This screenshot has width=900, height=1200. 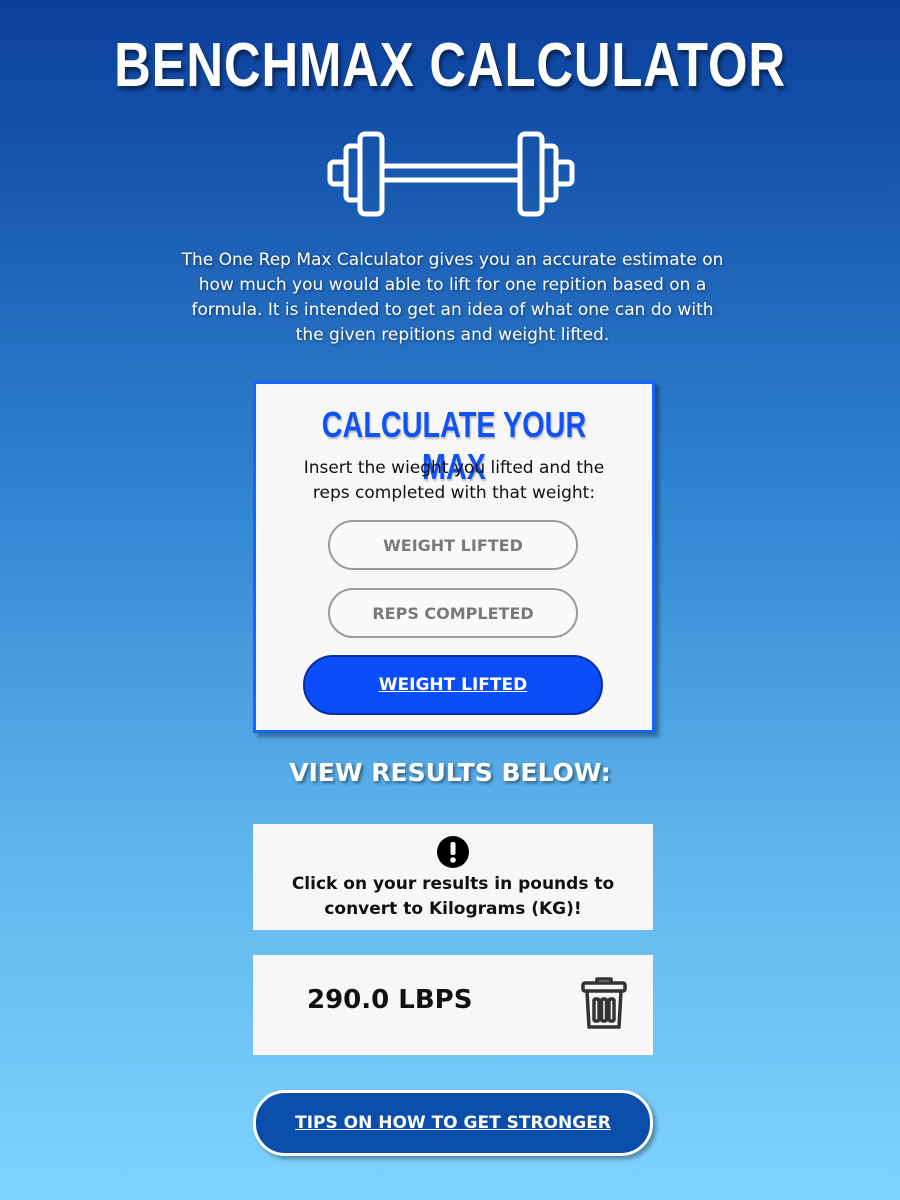 I want to click on result-value: 290.0 LBPS, so click(x=389, y=1000).